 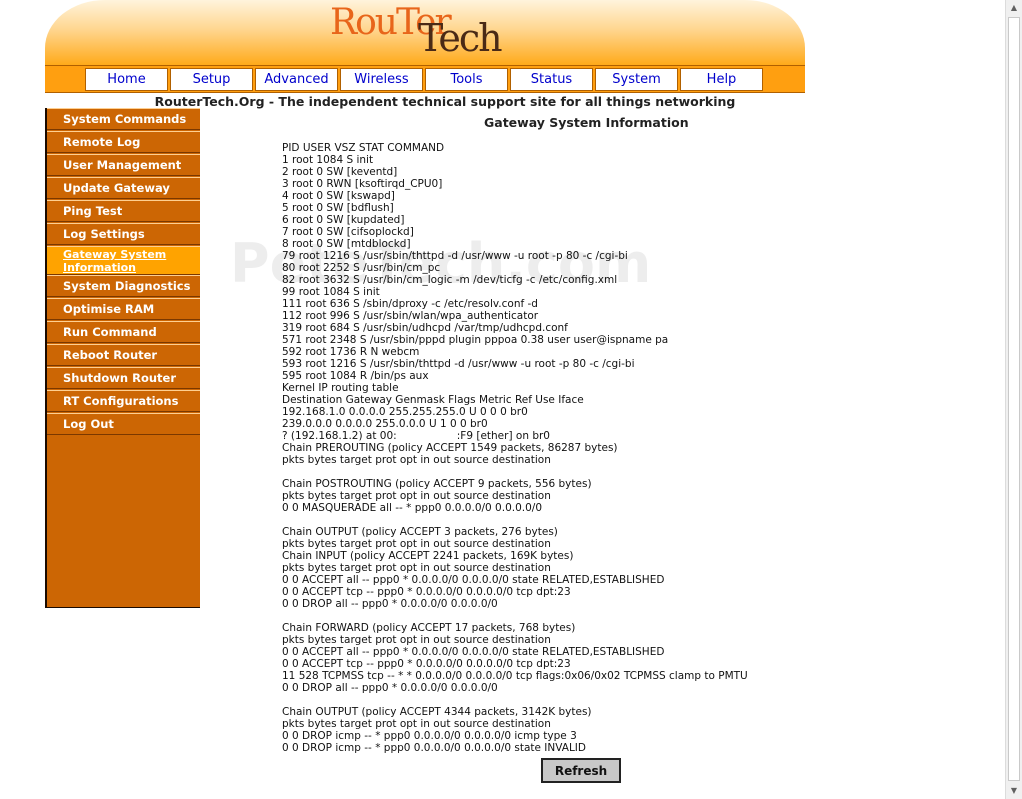 I want to click on nav-wireless: Wireless, so click(x=381, y=79).